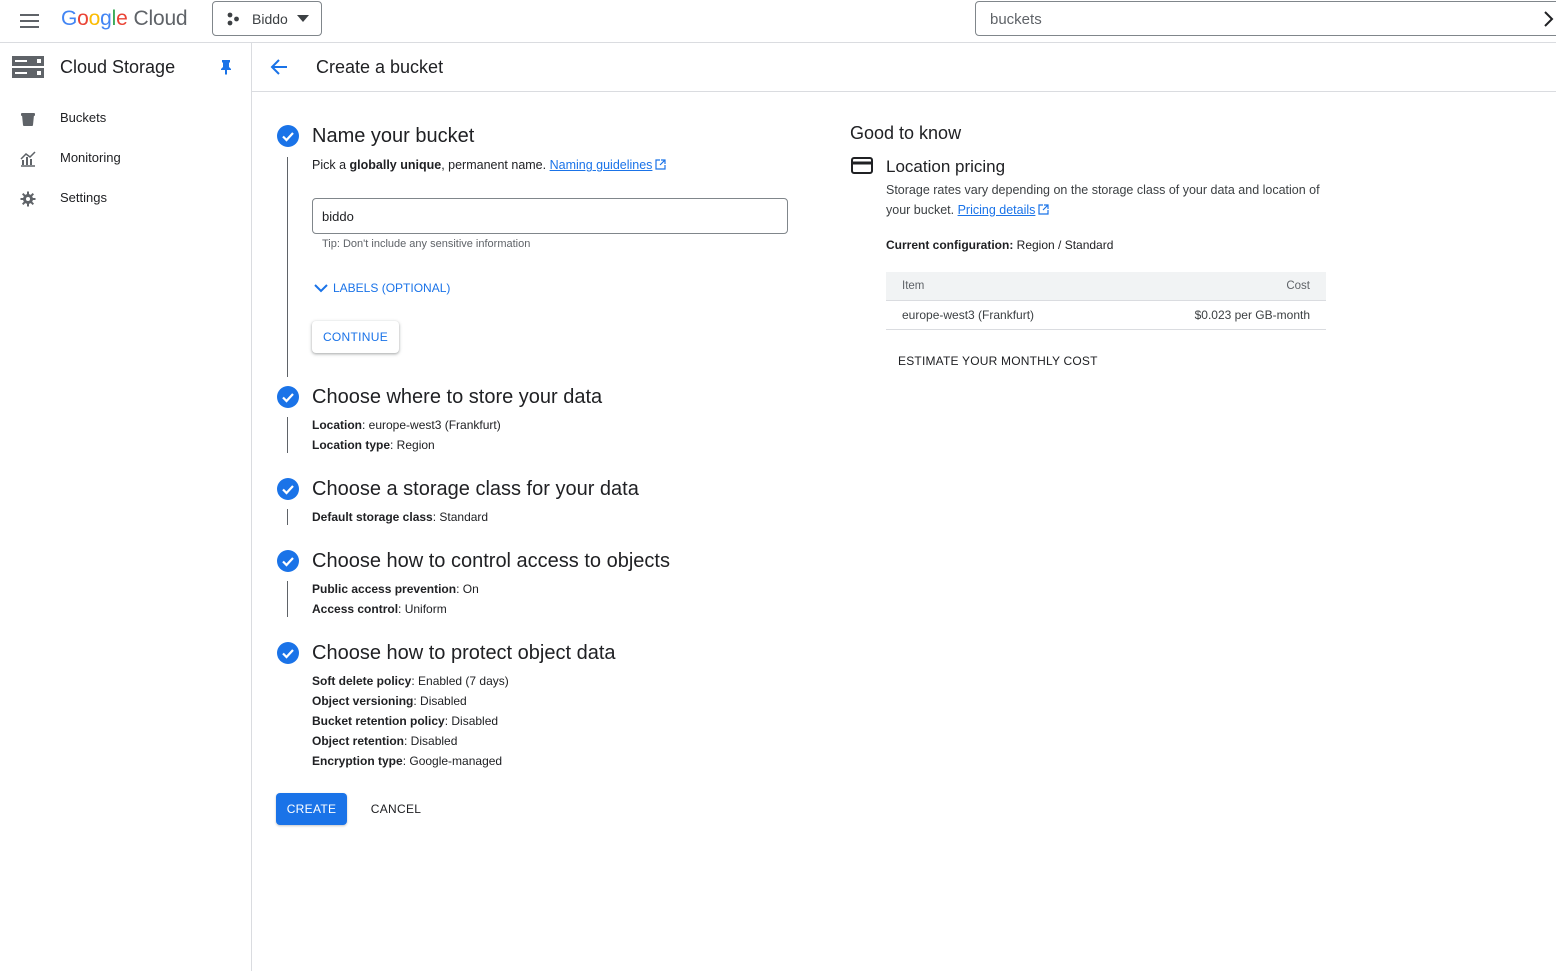 Image resolution: width=1556 pixels, height=971 pixels. Describe the element at coordinates (405, 721) in the screenshot. I see `step-detail: Bucket retention policy: Disabled` at that location.